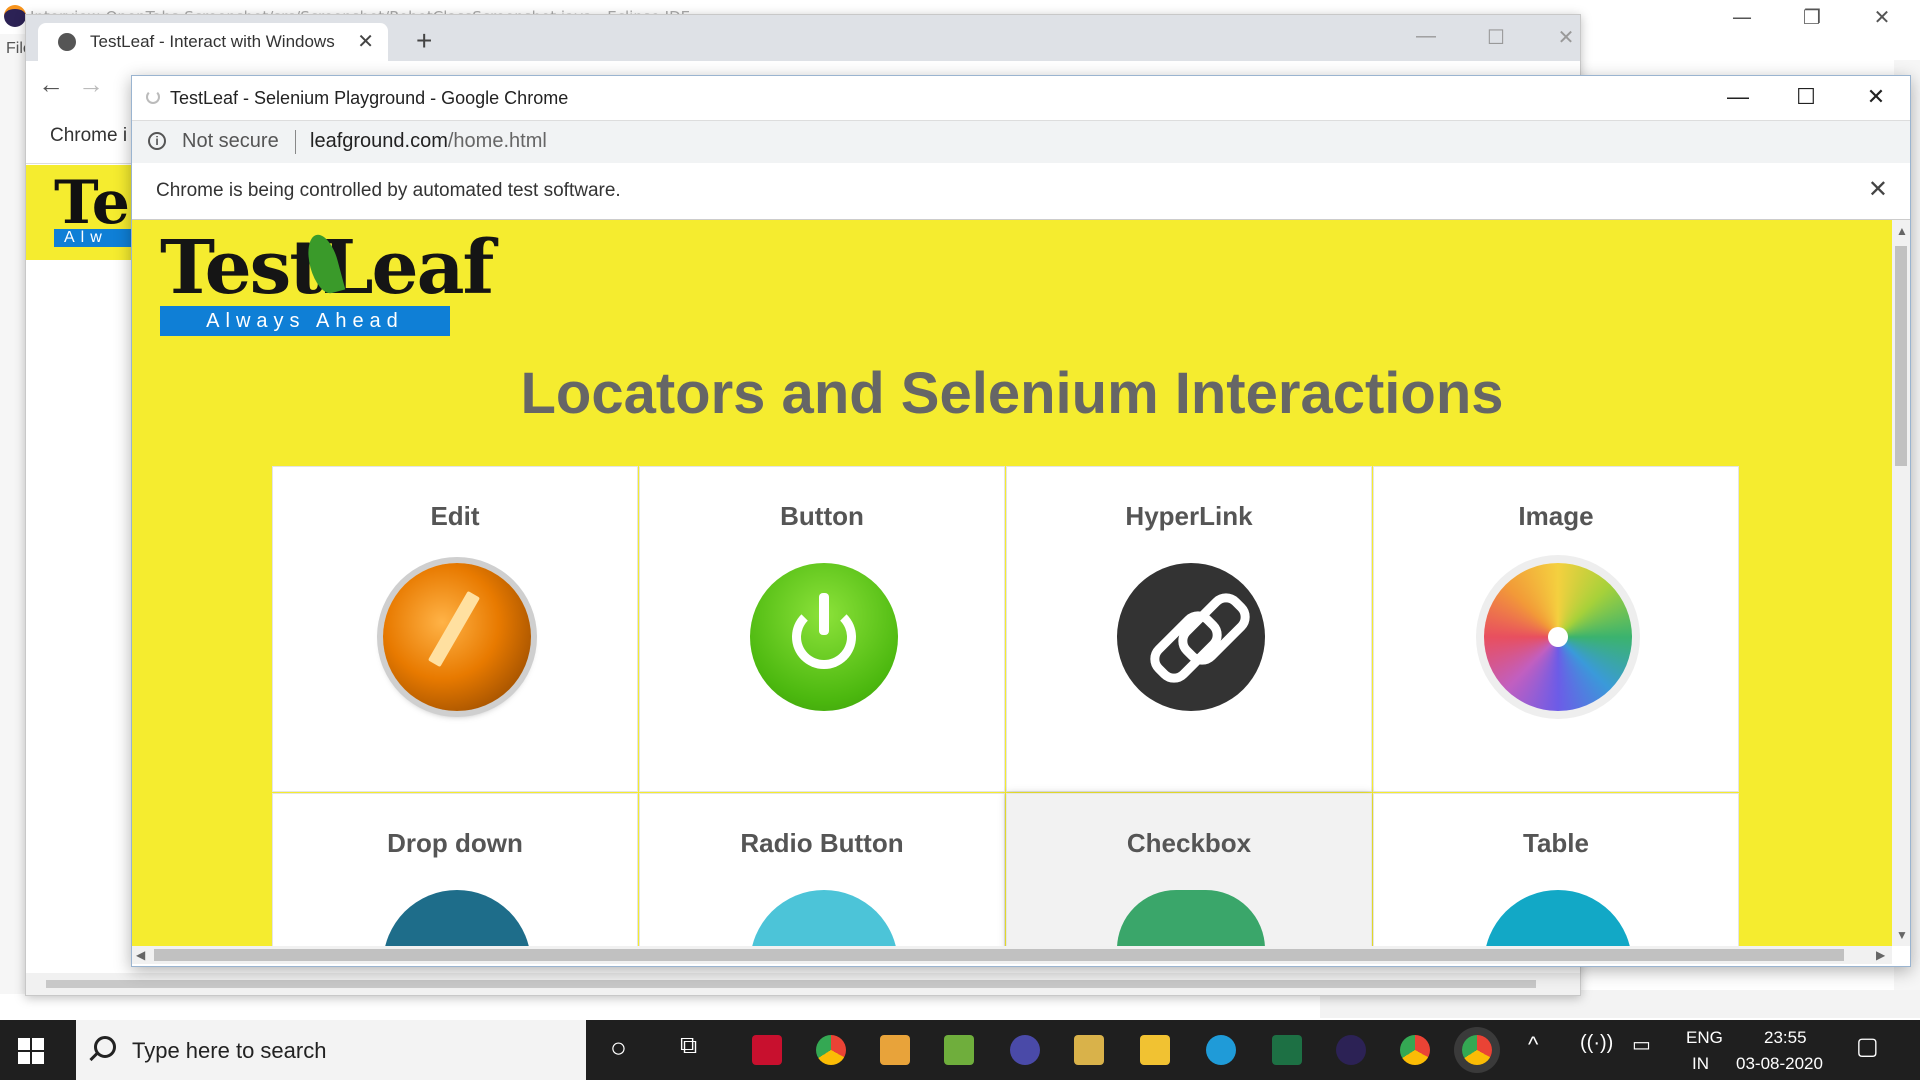 Image resolution: width=1920 pixels, height=1080 pixels. What do you see at coordinates (455, 869) in the screenshot?
I see `card-dropdown: Drop down` at bounding box center [455, 869].